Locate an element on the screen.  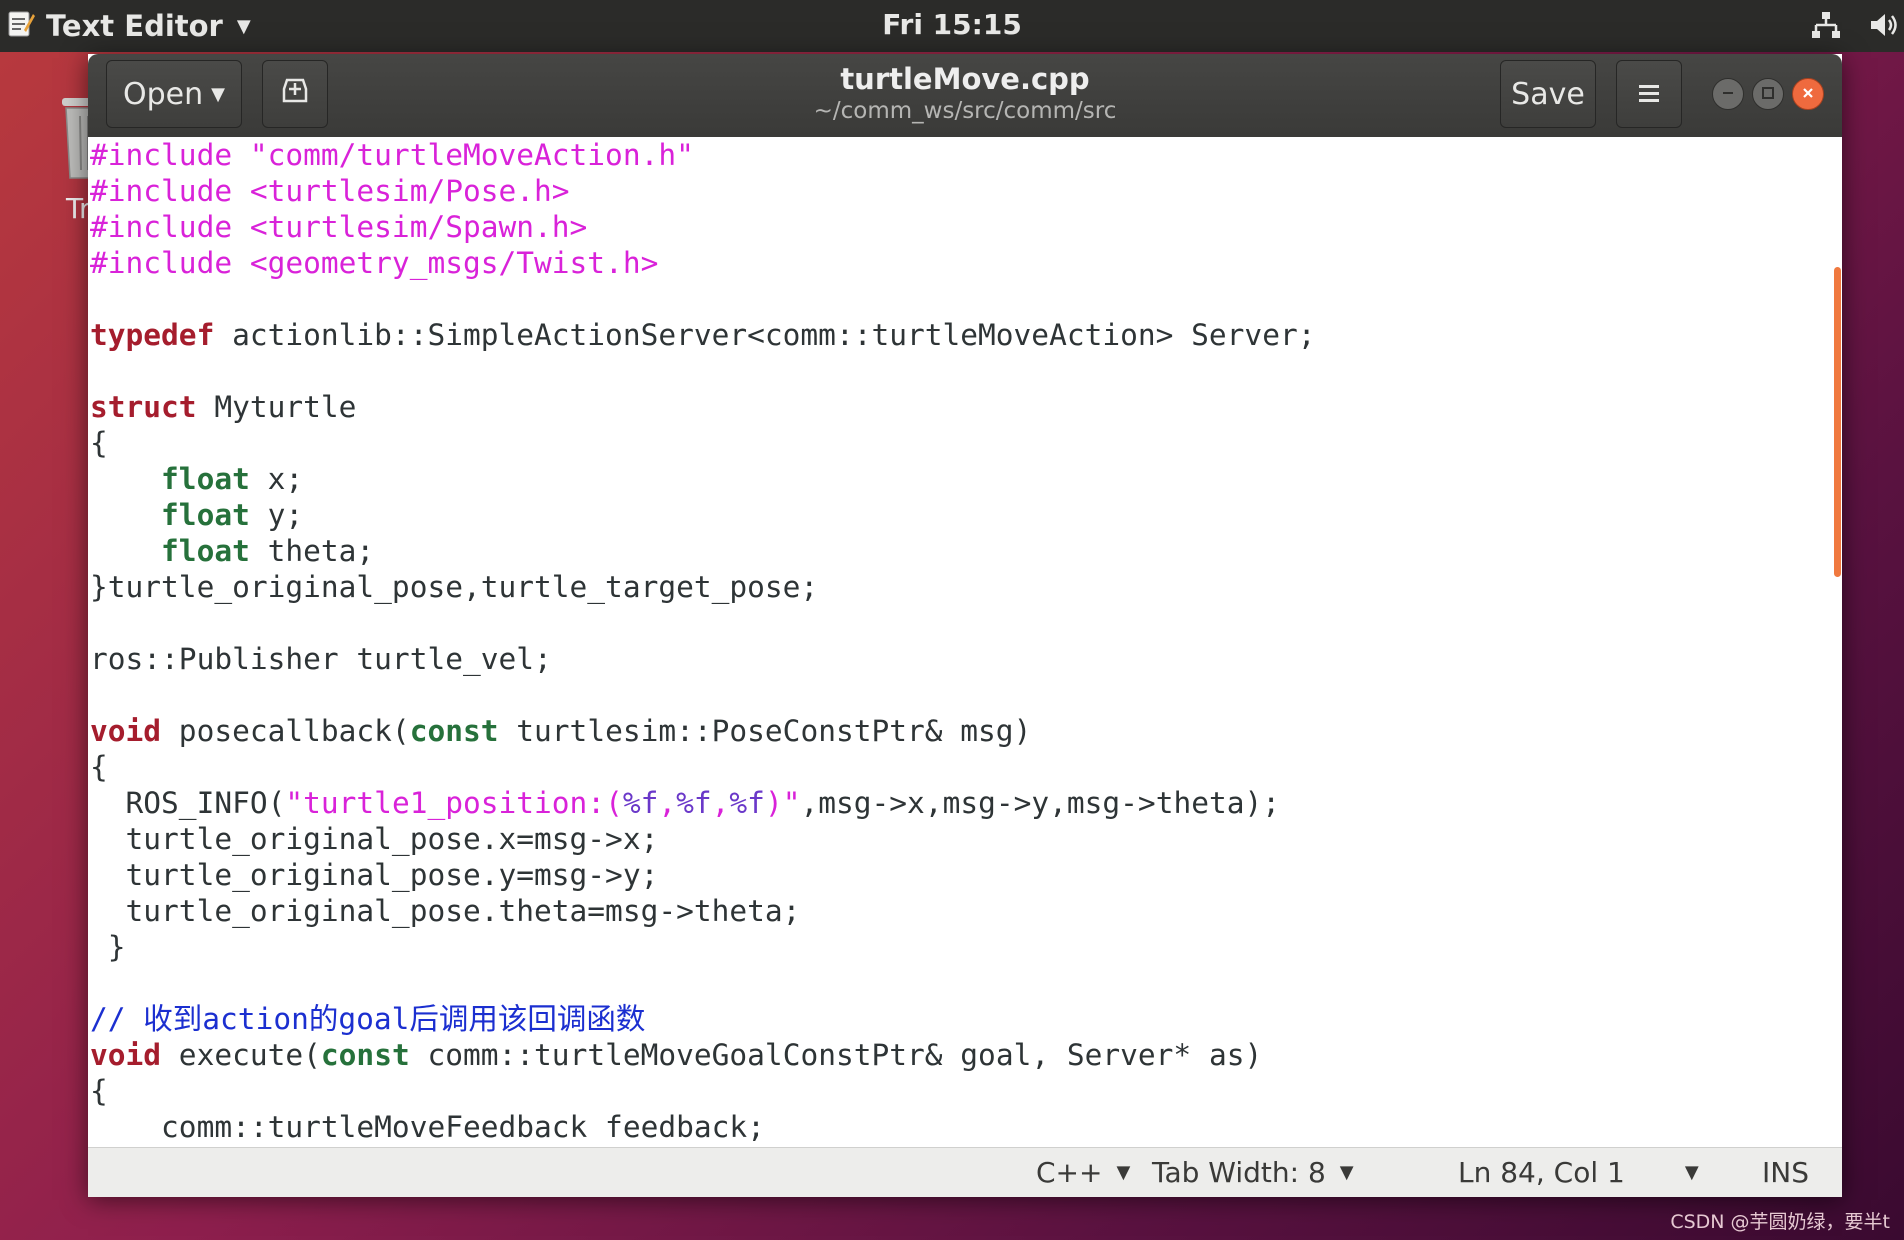
code-line: float theta; is located at coordinates (961, 551).